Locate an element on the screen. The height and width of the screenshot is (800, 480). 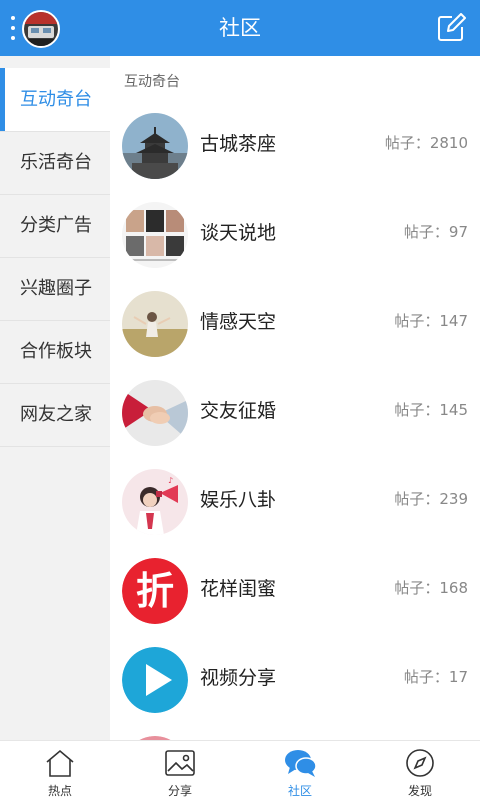
sidebar-item-wangyou: 网友之家 is located at coordinates (55, 414).